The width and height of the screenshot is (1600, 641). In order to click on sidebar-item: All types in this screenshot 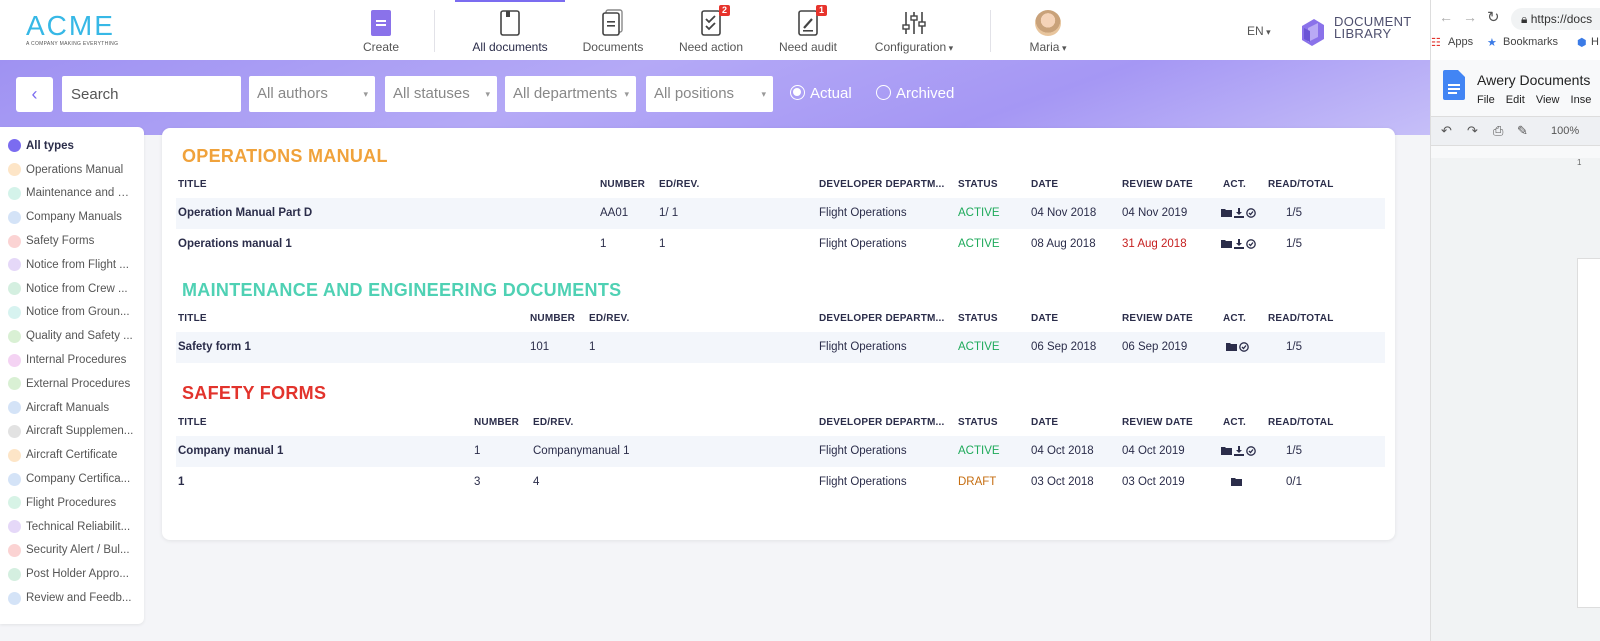, I will do `click(72, 146)`.